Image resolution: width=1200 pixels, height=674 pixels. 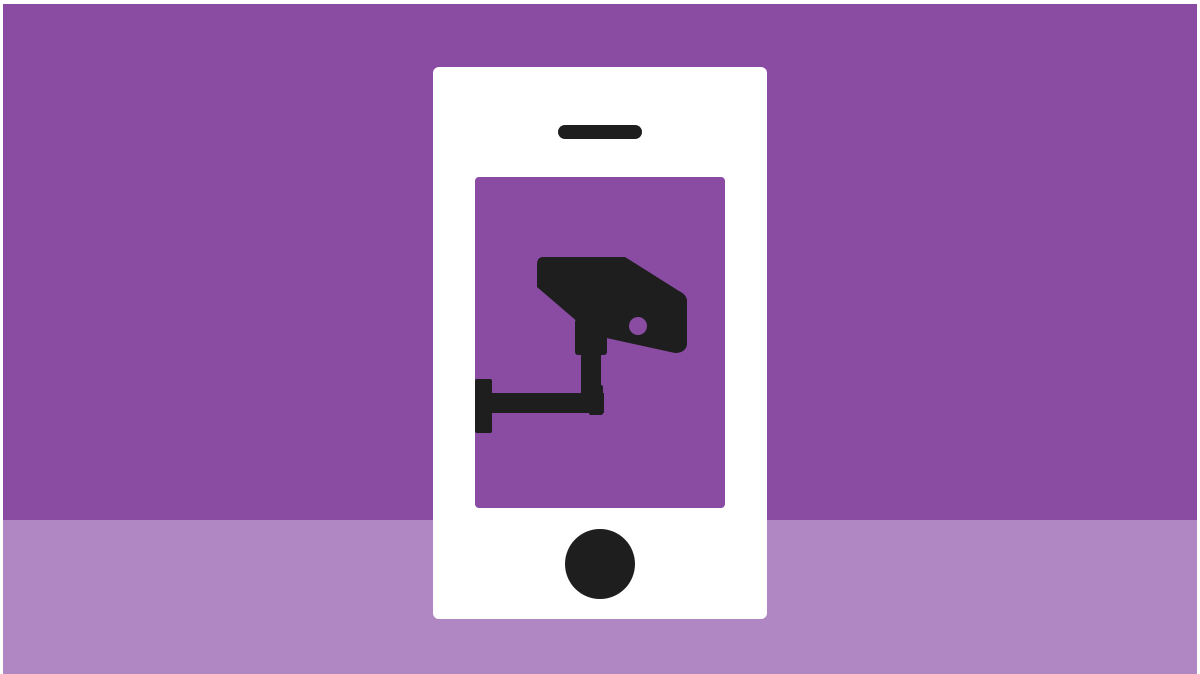 What do you see at coordinates (600, 132) in the screenshot?
I see `phone-speaker-slot` at bounding box center [600, 132].